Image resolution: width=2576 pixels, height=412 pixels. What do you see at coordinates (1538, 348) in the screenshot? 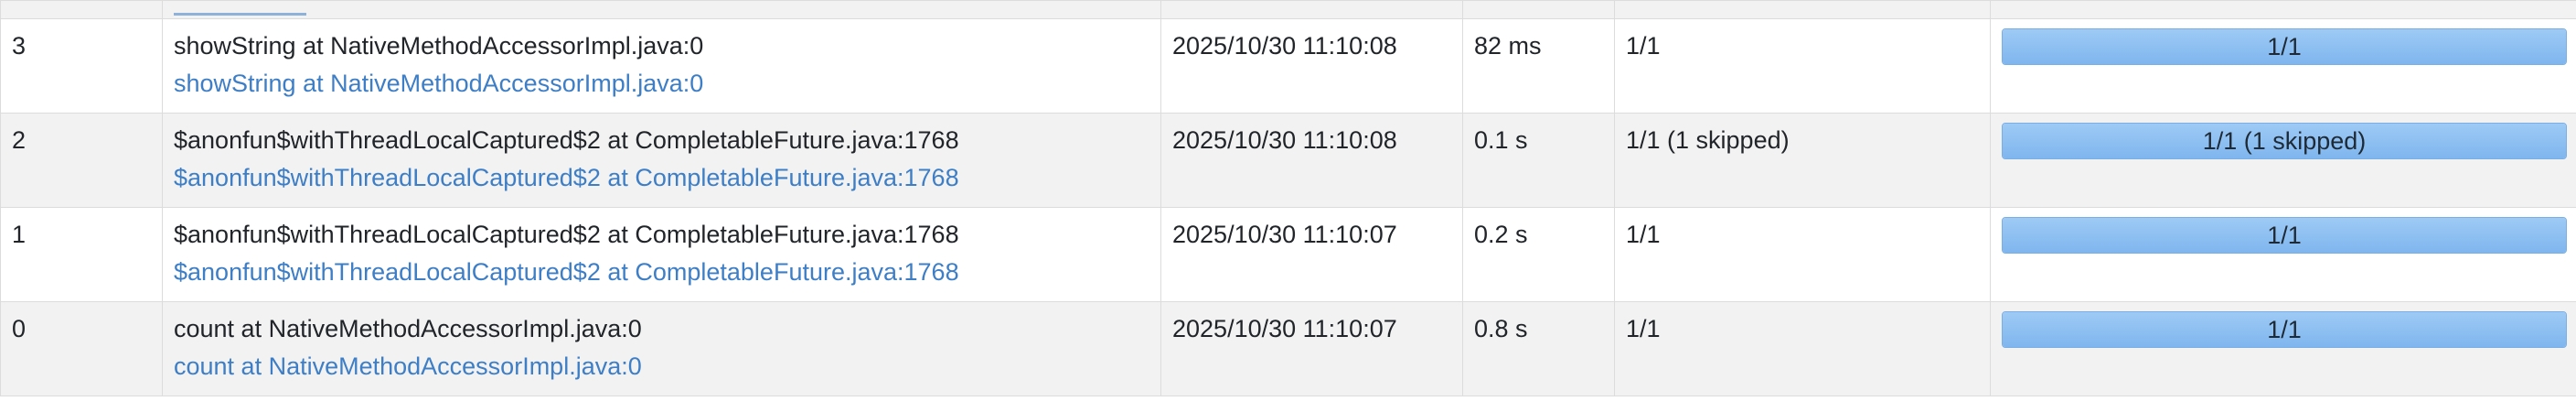
I see `job-duration: 0.8 s` at bounding box center [1538, 348].